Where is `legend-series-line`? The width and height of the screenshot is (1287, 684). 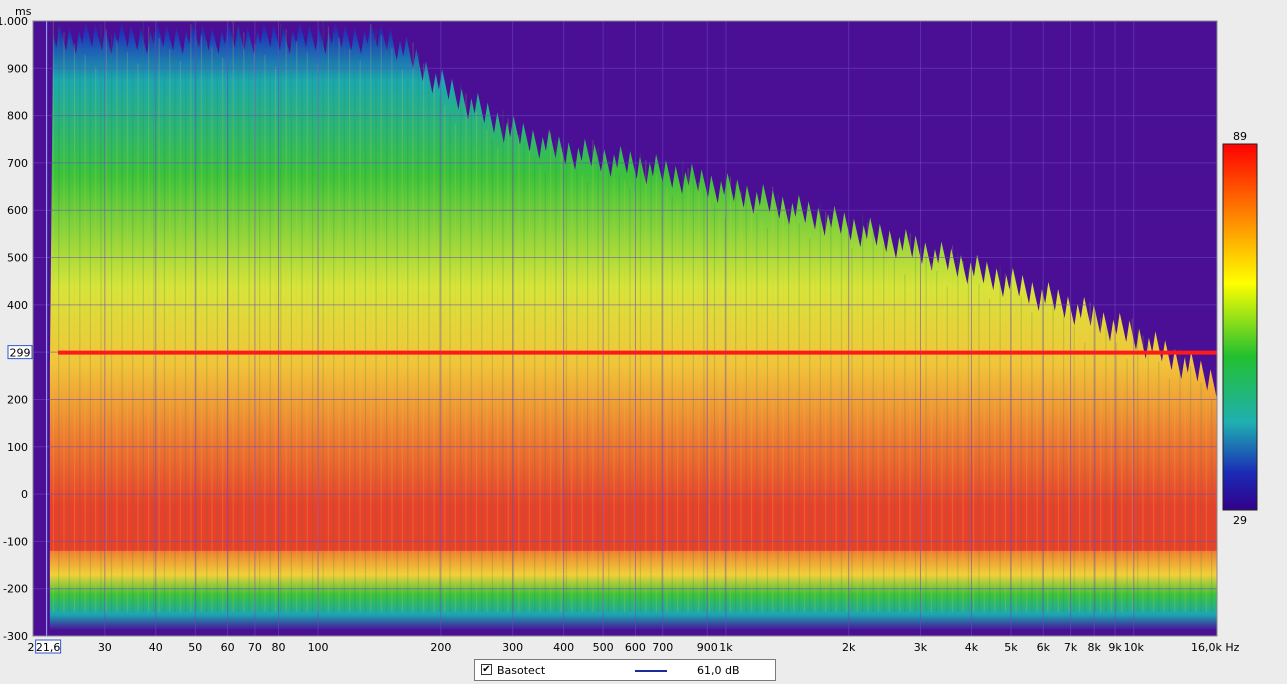 legend-series-line is located at coordinates (651, 671).